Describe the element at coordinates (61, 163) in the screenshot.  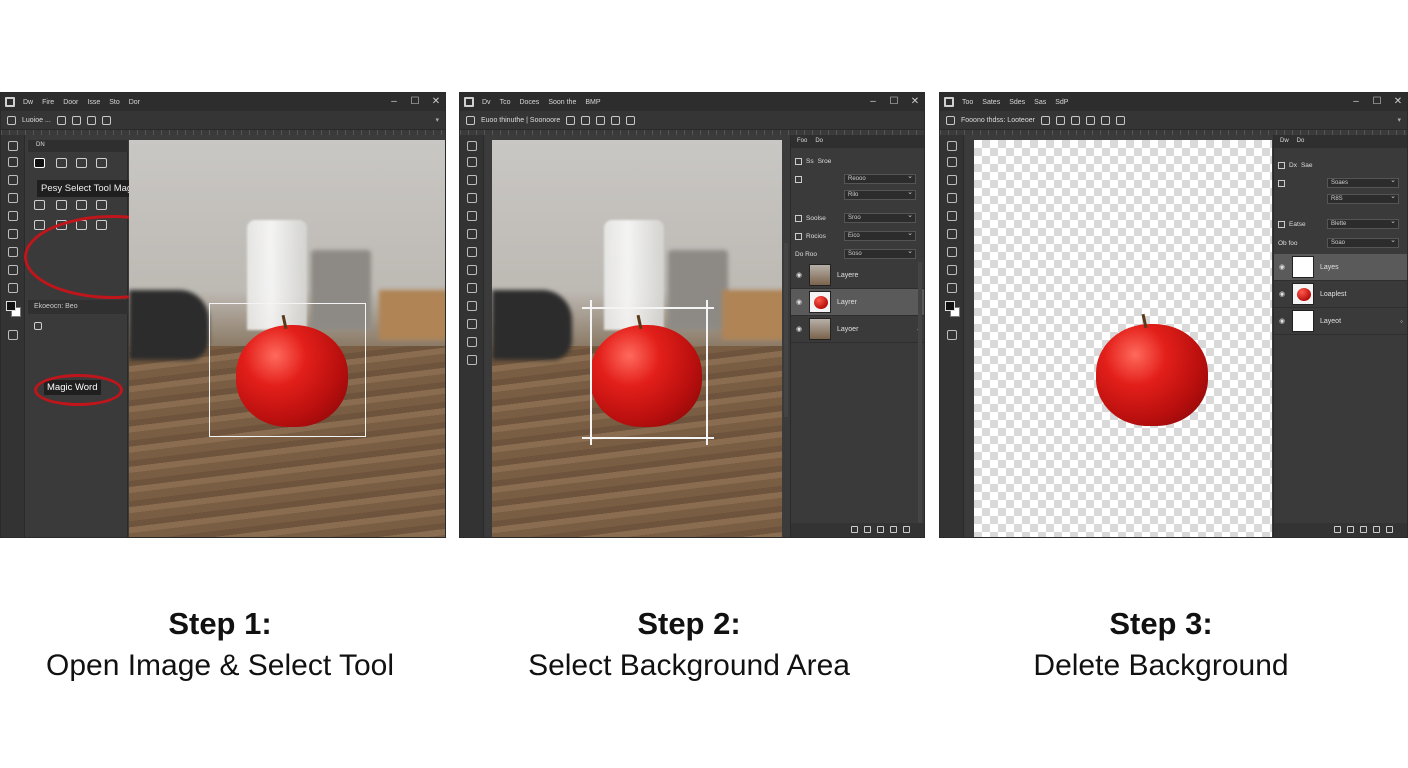
I see `pen-tool-icon` at that location.